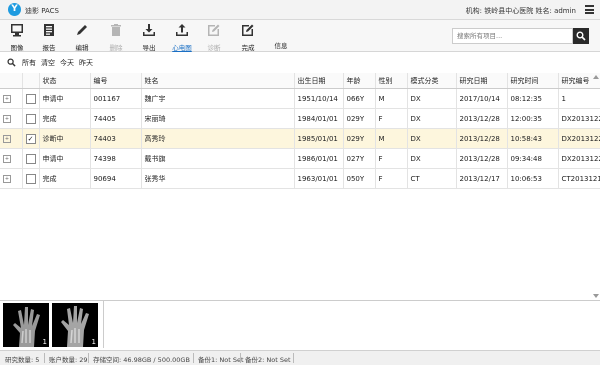  Describe the element at coordinates (149, 36) in the screenshot. I see `toolbar-export-button: 导出` at that location.